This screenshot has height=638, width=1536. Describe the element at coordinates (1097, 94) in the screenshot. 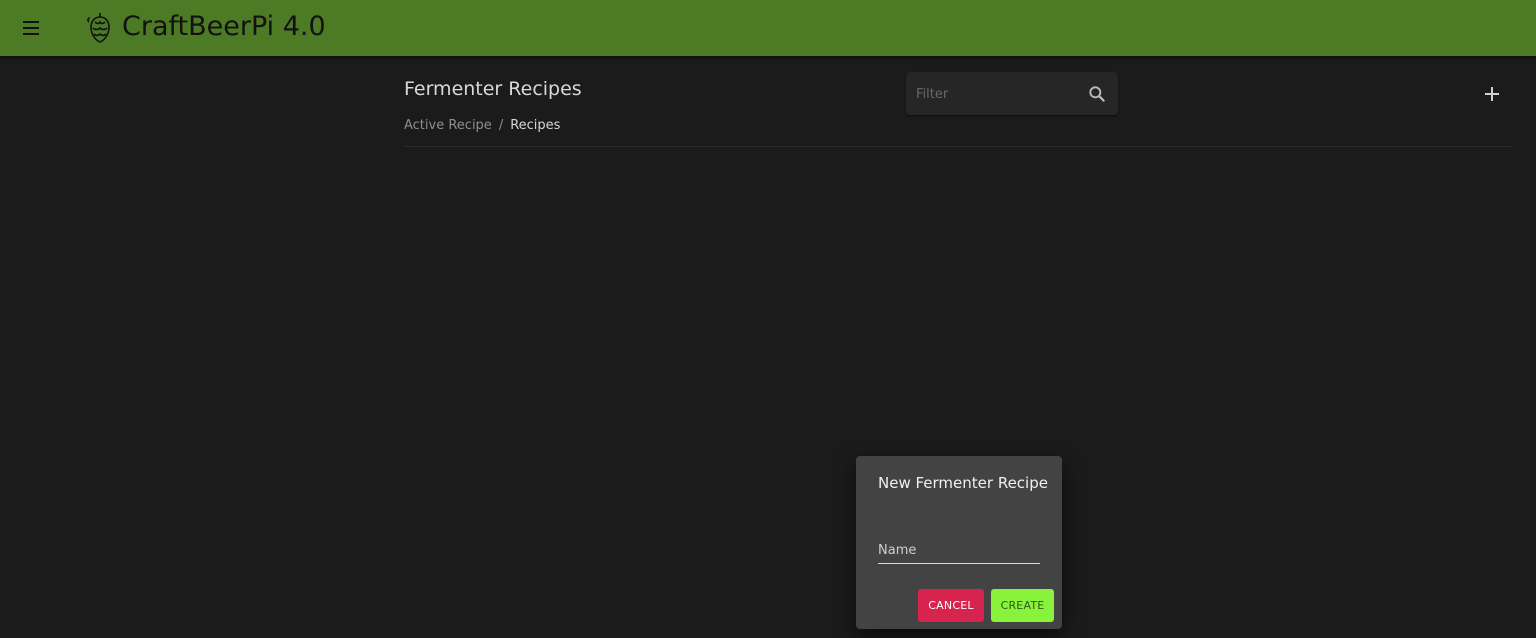

I see `search-icon` at that location.